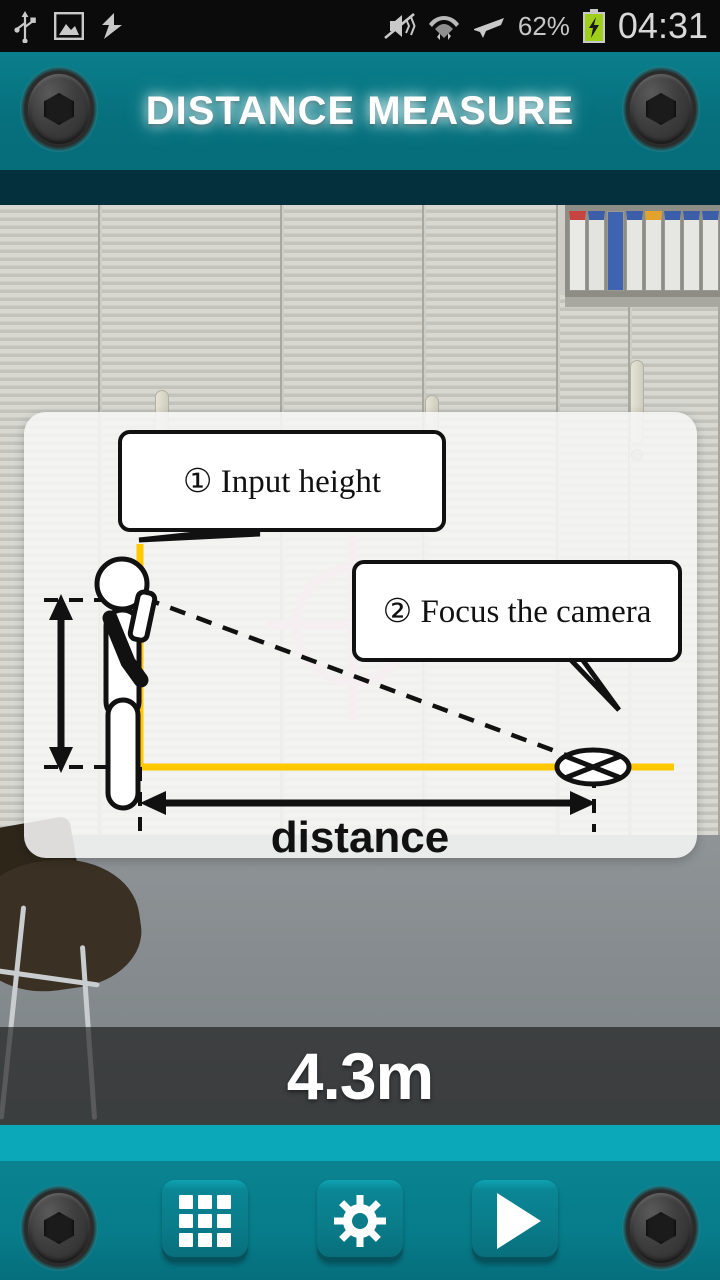  Describe the element at coordinates (360, 1143) in the screenshot. I see `bottom-accent-strip` at that location.